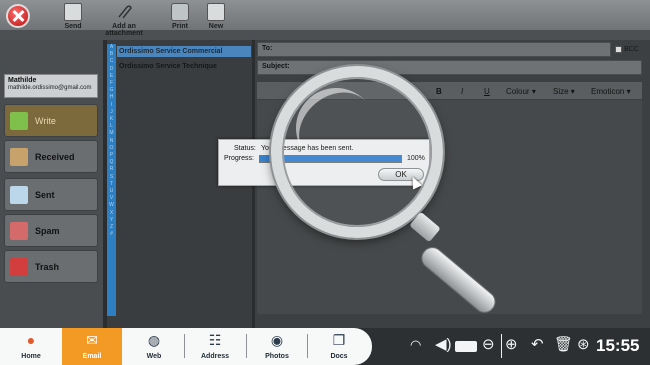  What do you see at coordinates (111, 133) in the screenshot?
I see `alphabet-letter: M` at bounding box center [111, 133].